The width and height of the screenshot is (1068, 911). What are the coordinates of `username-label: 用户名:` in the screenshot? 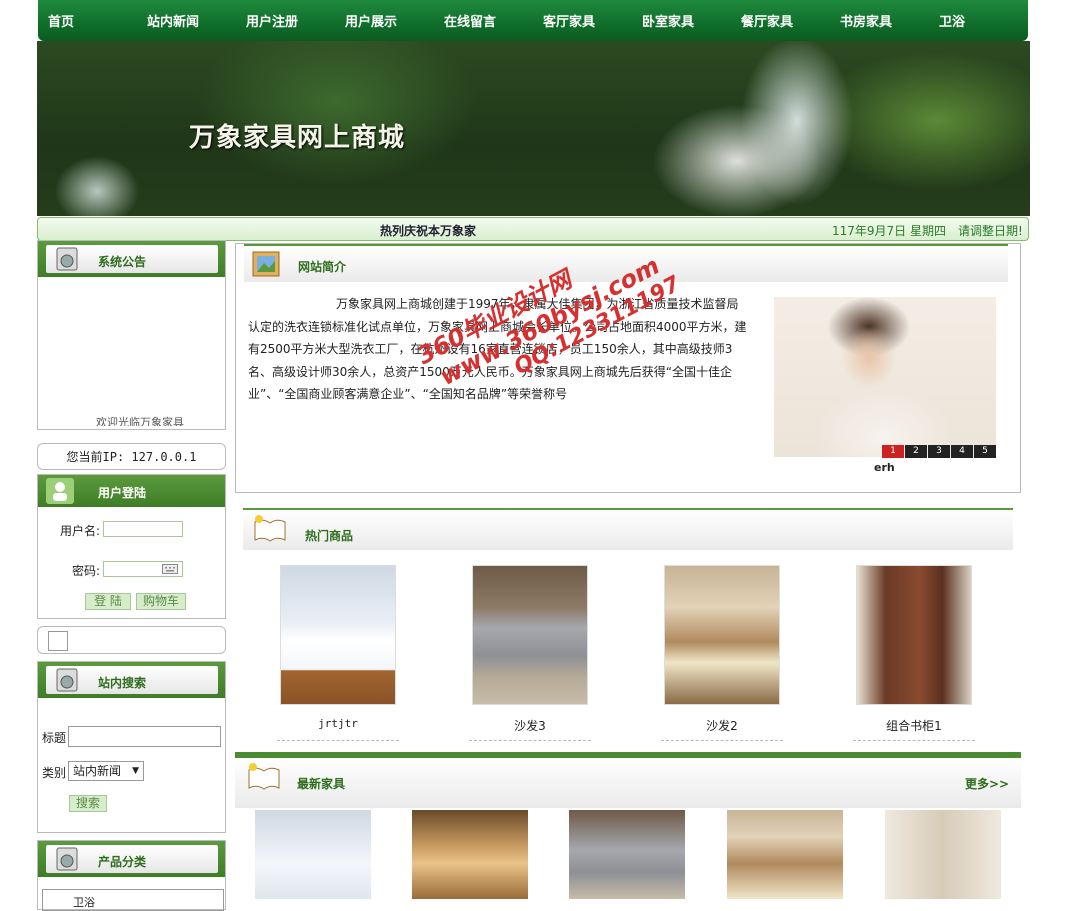 It's located at (80, 531).